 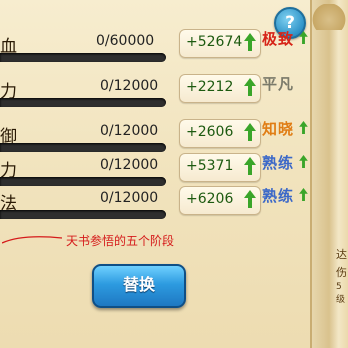 What do you see at coordinates (278, 84) in the screenshot?
I see `rank-label: 平凡` at bounding box center [278, 84].